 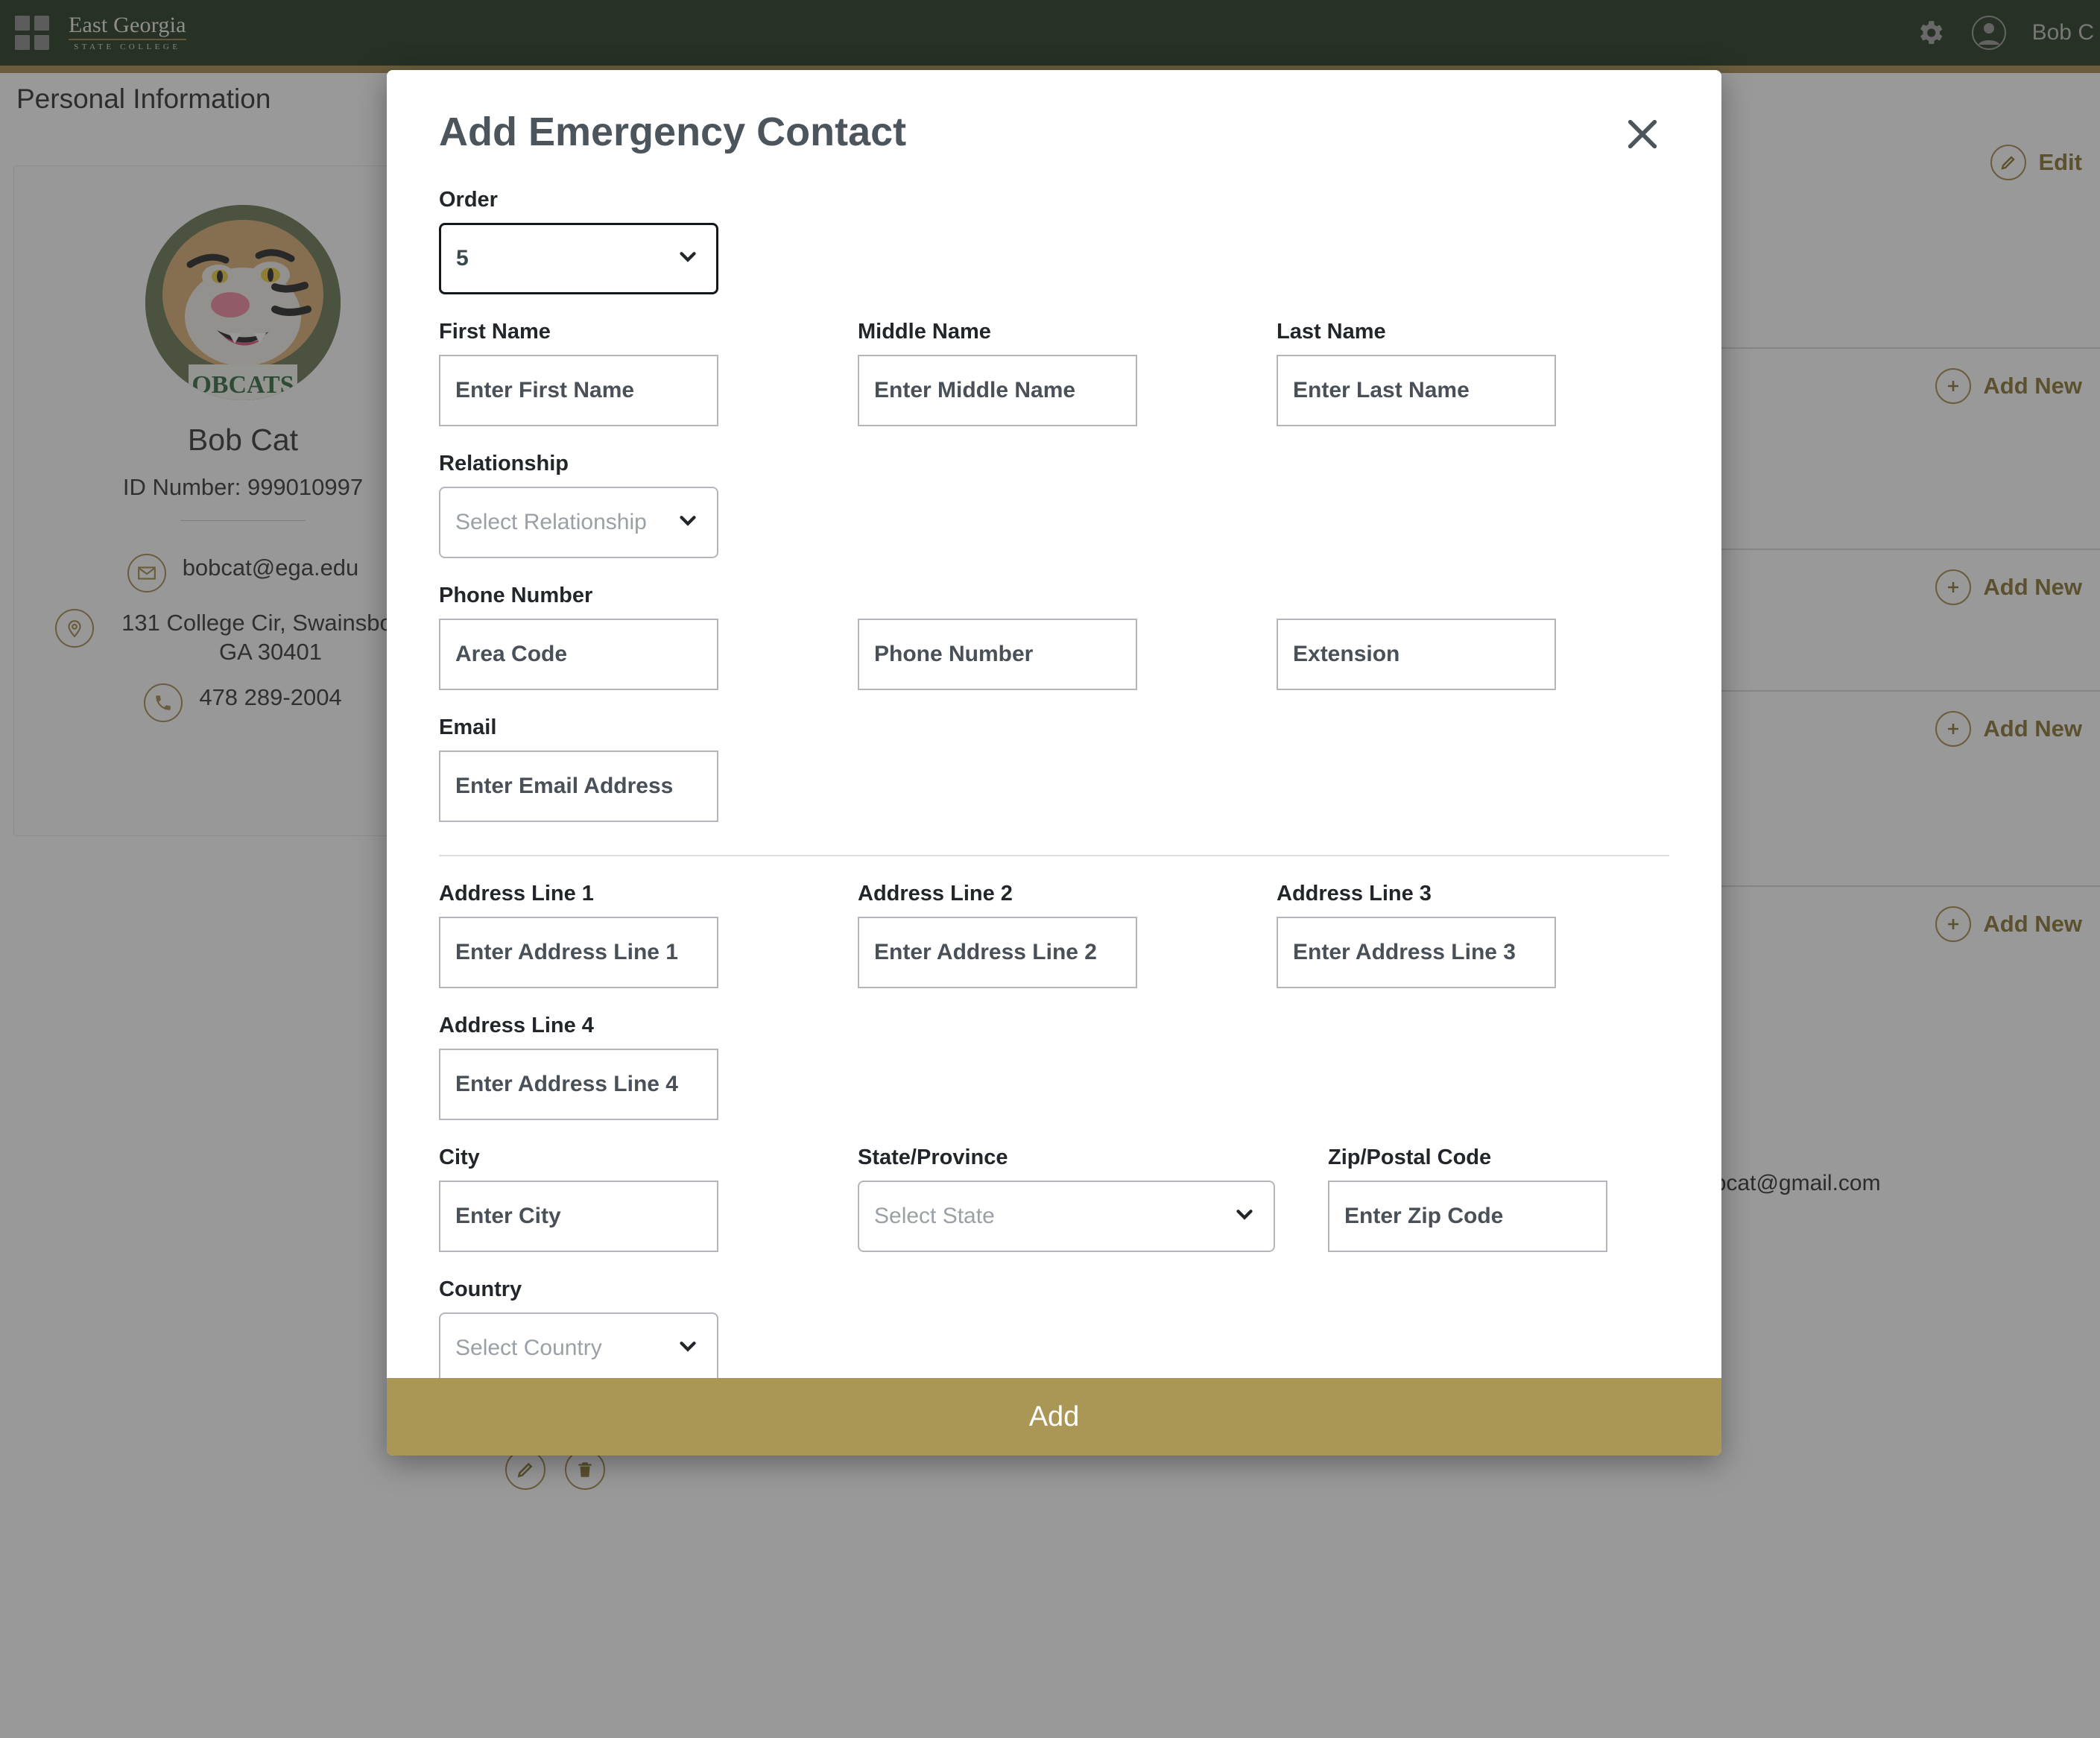 What do you see at coordinates (578, 1084) in the screenshot?
I see `address4-input` at bounding box center [578, 1084].